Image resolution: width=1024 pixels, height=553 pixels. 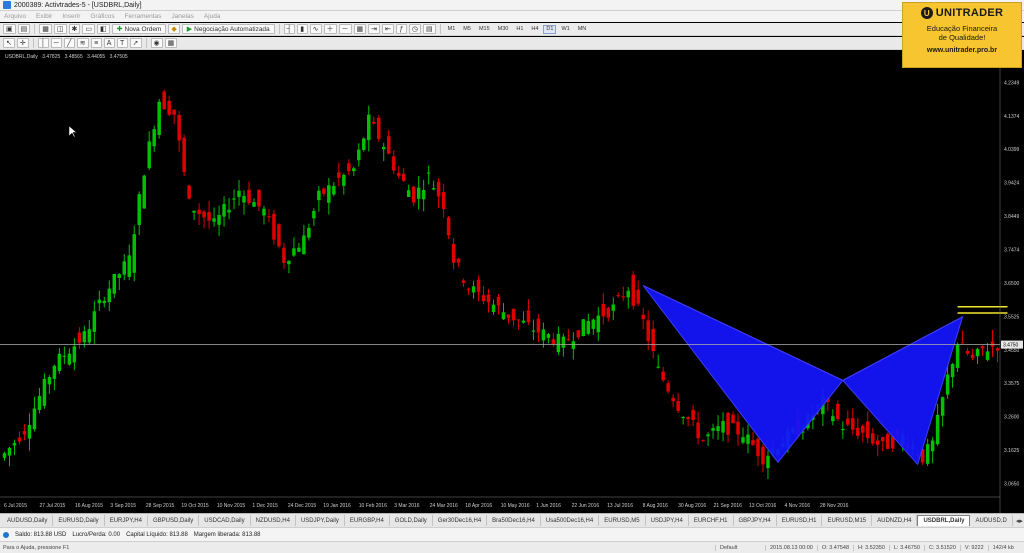 I want to click on data-window-icon: ◫, so click(x=60, y=29).